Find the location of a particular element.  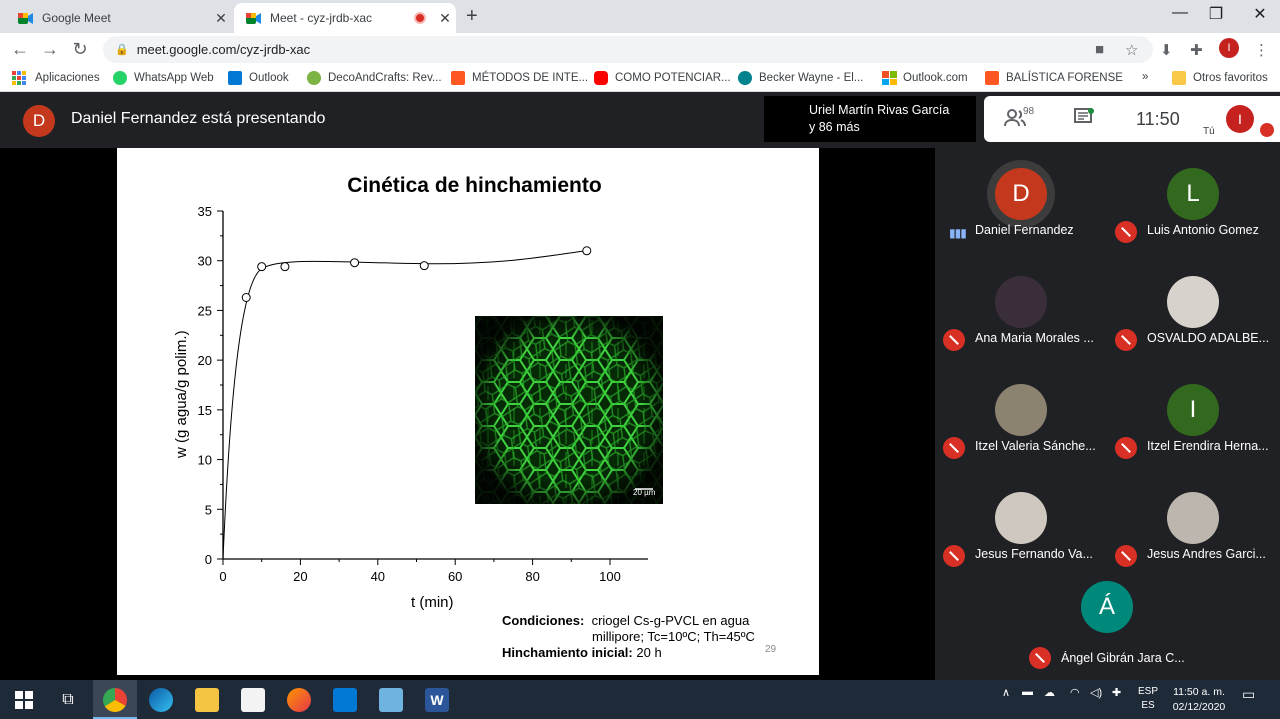

store-icon is located at coordinates (253, 700).